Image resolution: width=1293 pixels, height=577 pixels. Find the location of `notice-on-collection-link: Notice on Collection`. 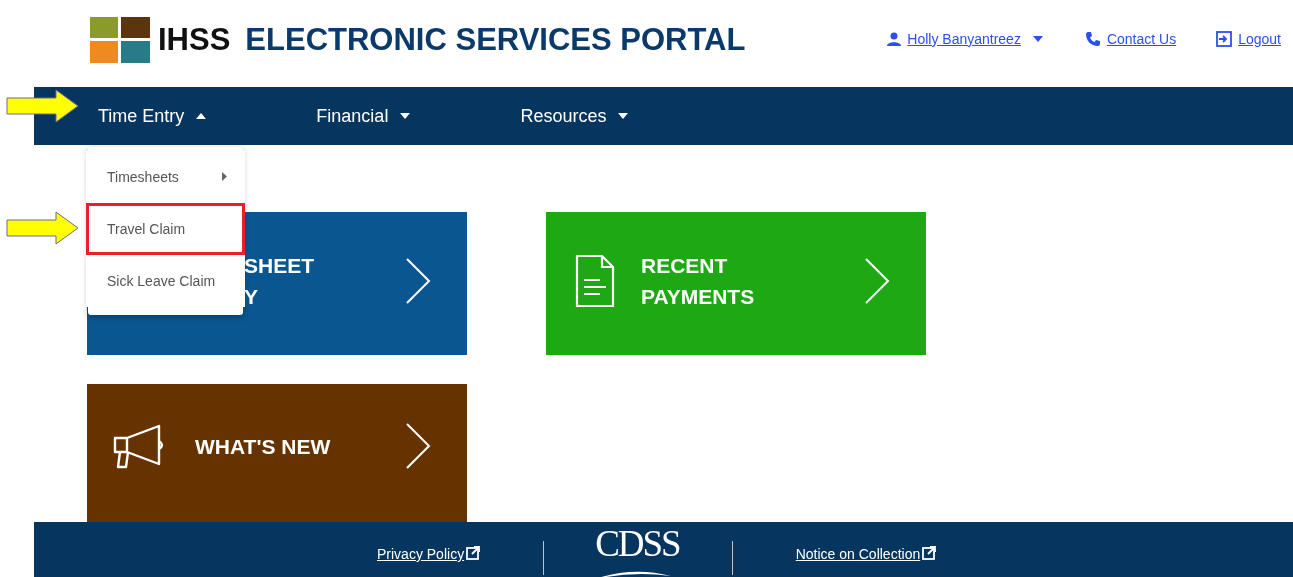

notice-on-collection-link: Notice on Collection is located at coordinates (866, 554).